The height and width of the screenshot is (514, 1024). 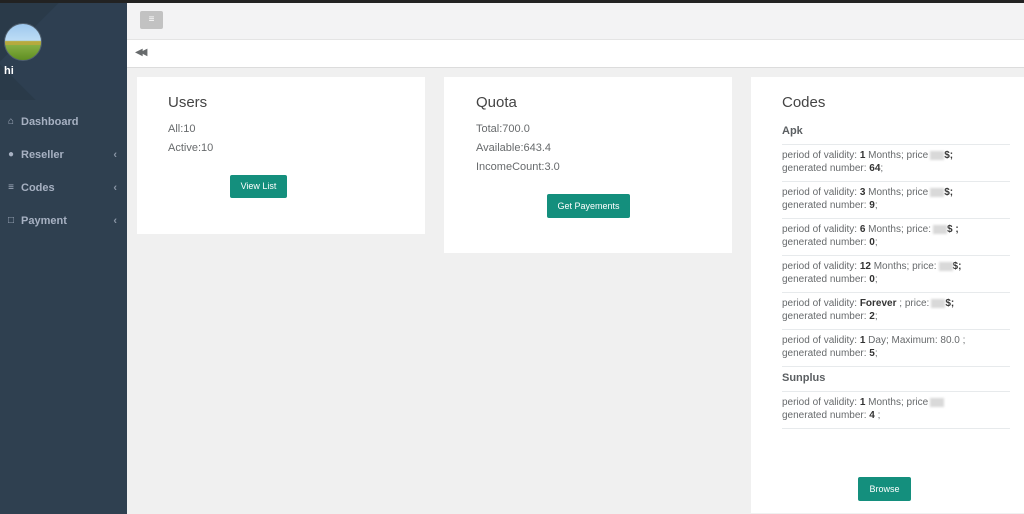 I want to click on sunplus-section-title: Sunplus, so click(x=896, y=375).